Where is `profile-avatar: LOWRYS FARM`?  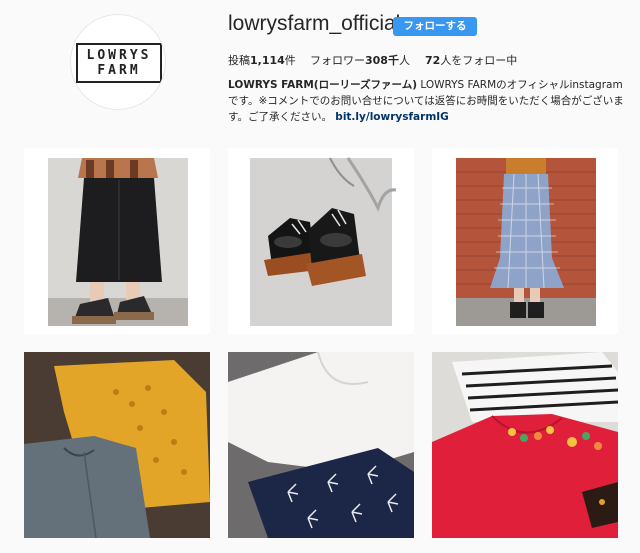
profile-avatar: LOWRYS FARM is located at coordinates (118, 62).